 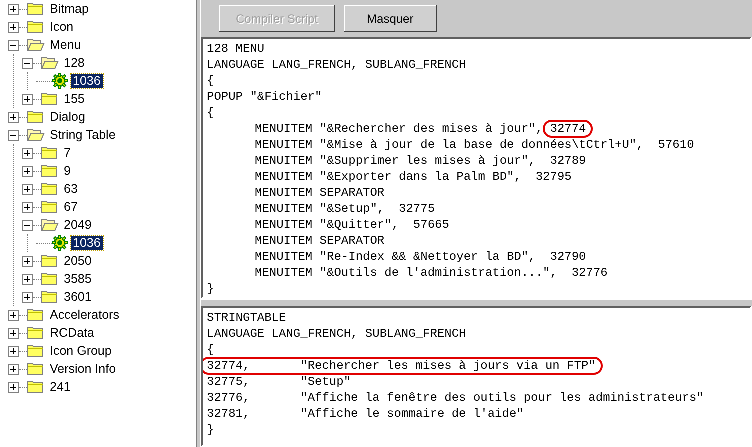 What do you see at coordinates (264, 97) in the screenshot?
I see `code-text: POPUP "&Fichier"` at bounding box center [264, 97].